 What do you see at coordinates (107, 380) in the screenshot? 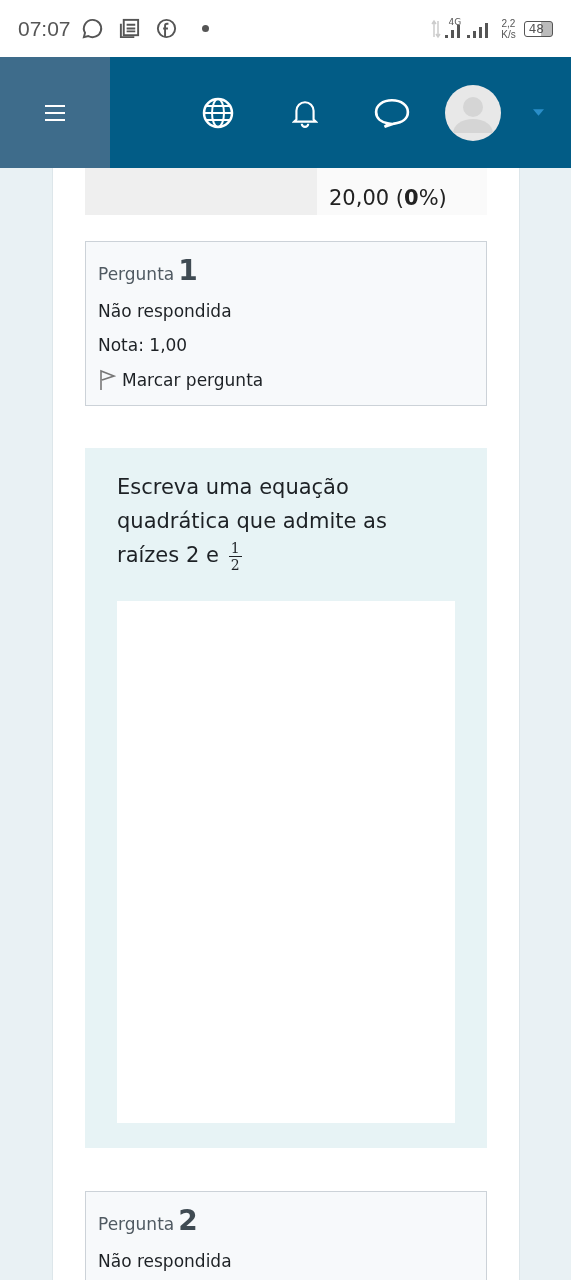
I see `flag-icon` at bounding box center [107, 380].